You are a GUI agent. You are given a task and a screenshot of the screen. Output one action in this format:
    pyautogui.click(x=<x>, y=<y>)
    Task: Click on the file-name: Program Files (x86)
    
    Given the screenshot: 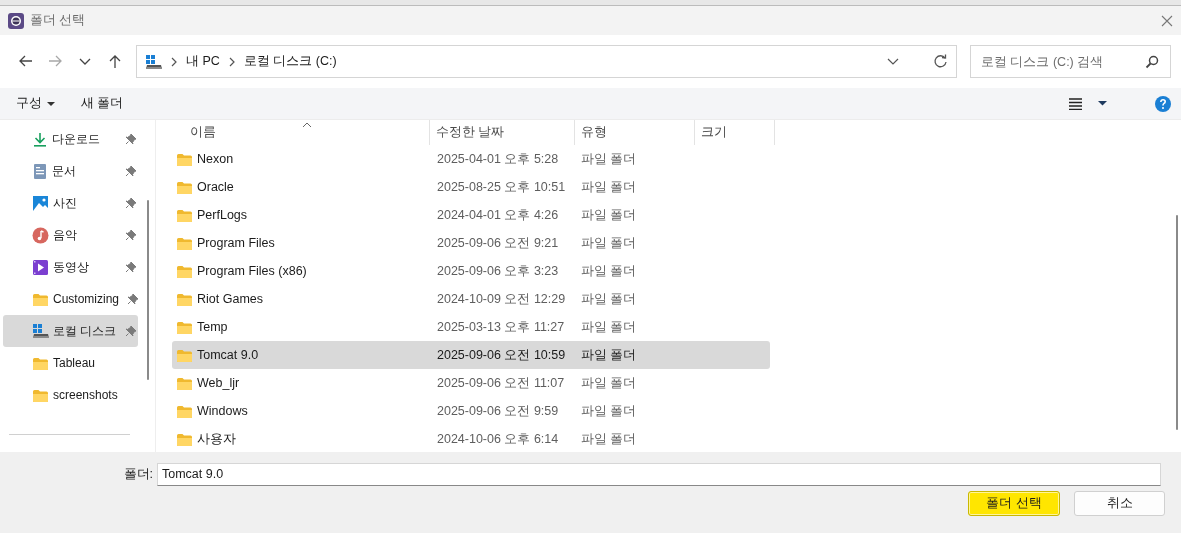 What is the action you would take?
    pyautogui.click(x=252, y=271)
    